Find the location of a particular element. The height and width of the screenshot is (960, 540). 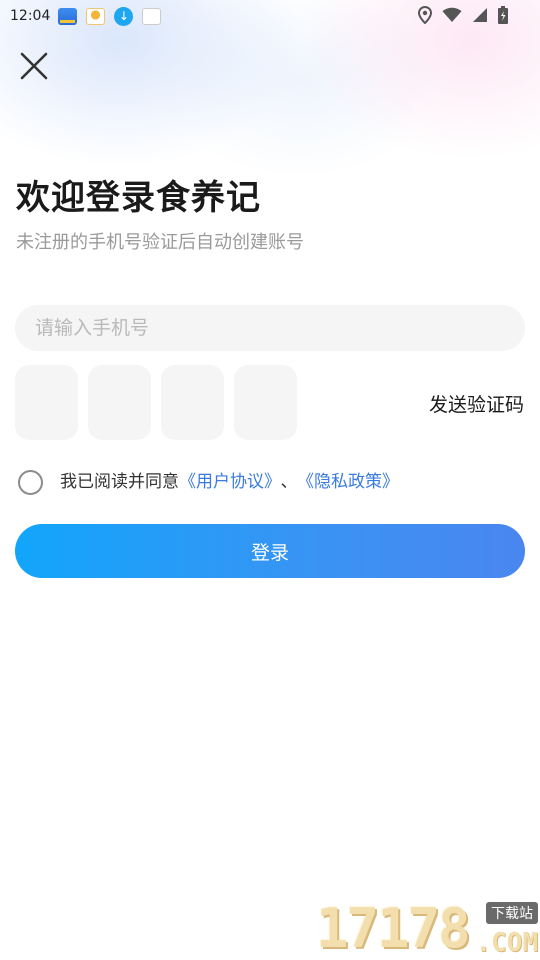

watermark-tag: 下载站 is located at coordinates (512, 913).